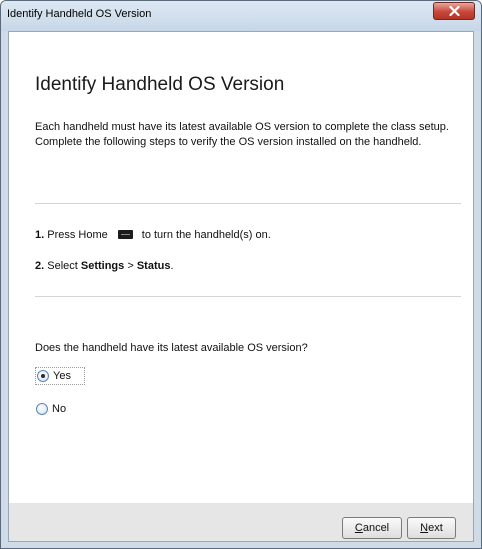  Describe the element at coordinates (372, 528) in the screenshot. I see `cancel-button: Cancel` at that location.